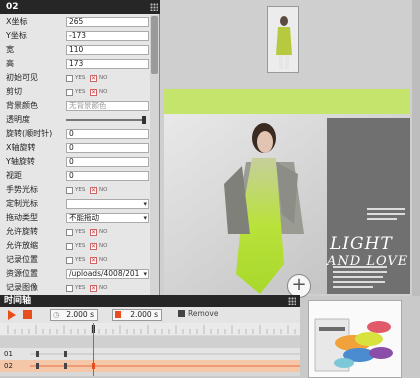 The width and height of the screenshot is (420, 378). I want to click on property-row: 旋转(顺时针) 0, so click(75, 134).